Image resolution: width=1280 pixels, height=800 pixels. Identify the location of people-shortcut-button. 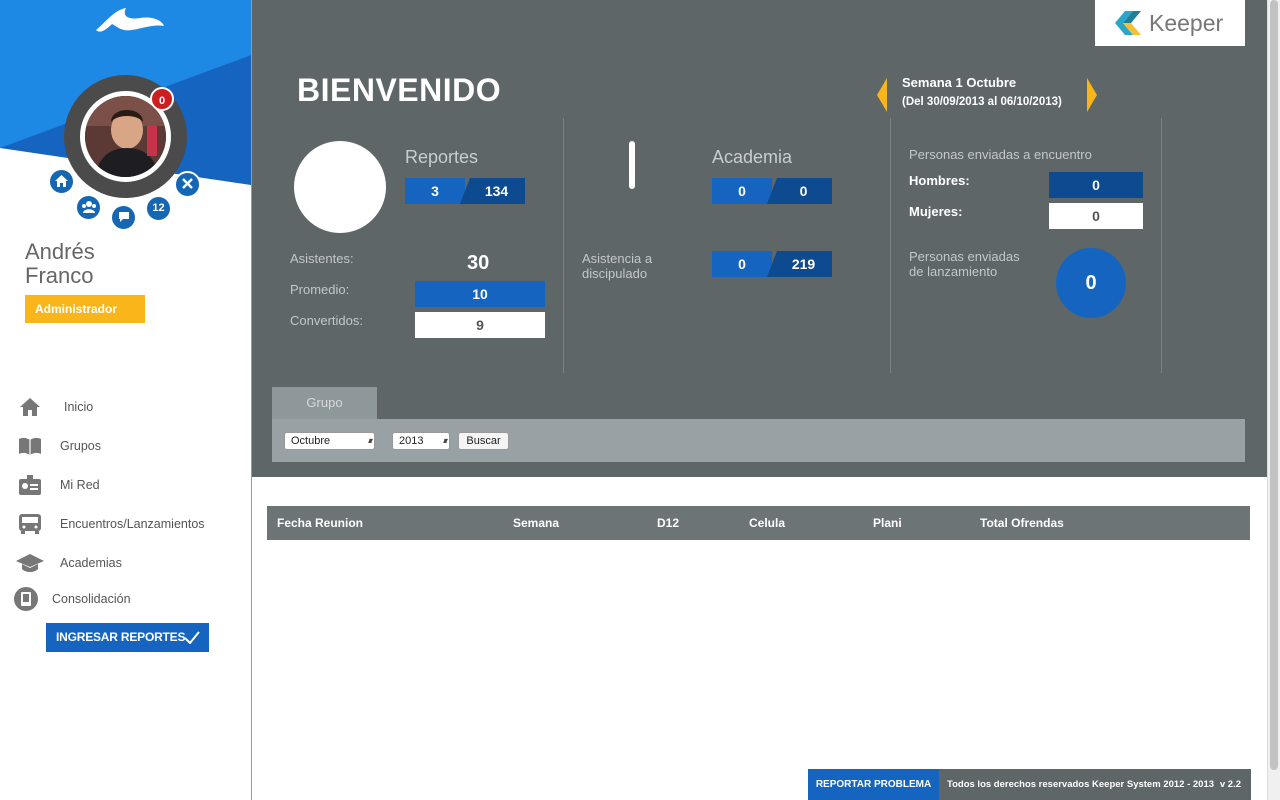
(88, 207).